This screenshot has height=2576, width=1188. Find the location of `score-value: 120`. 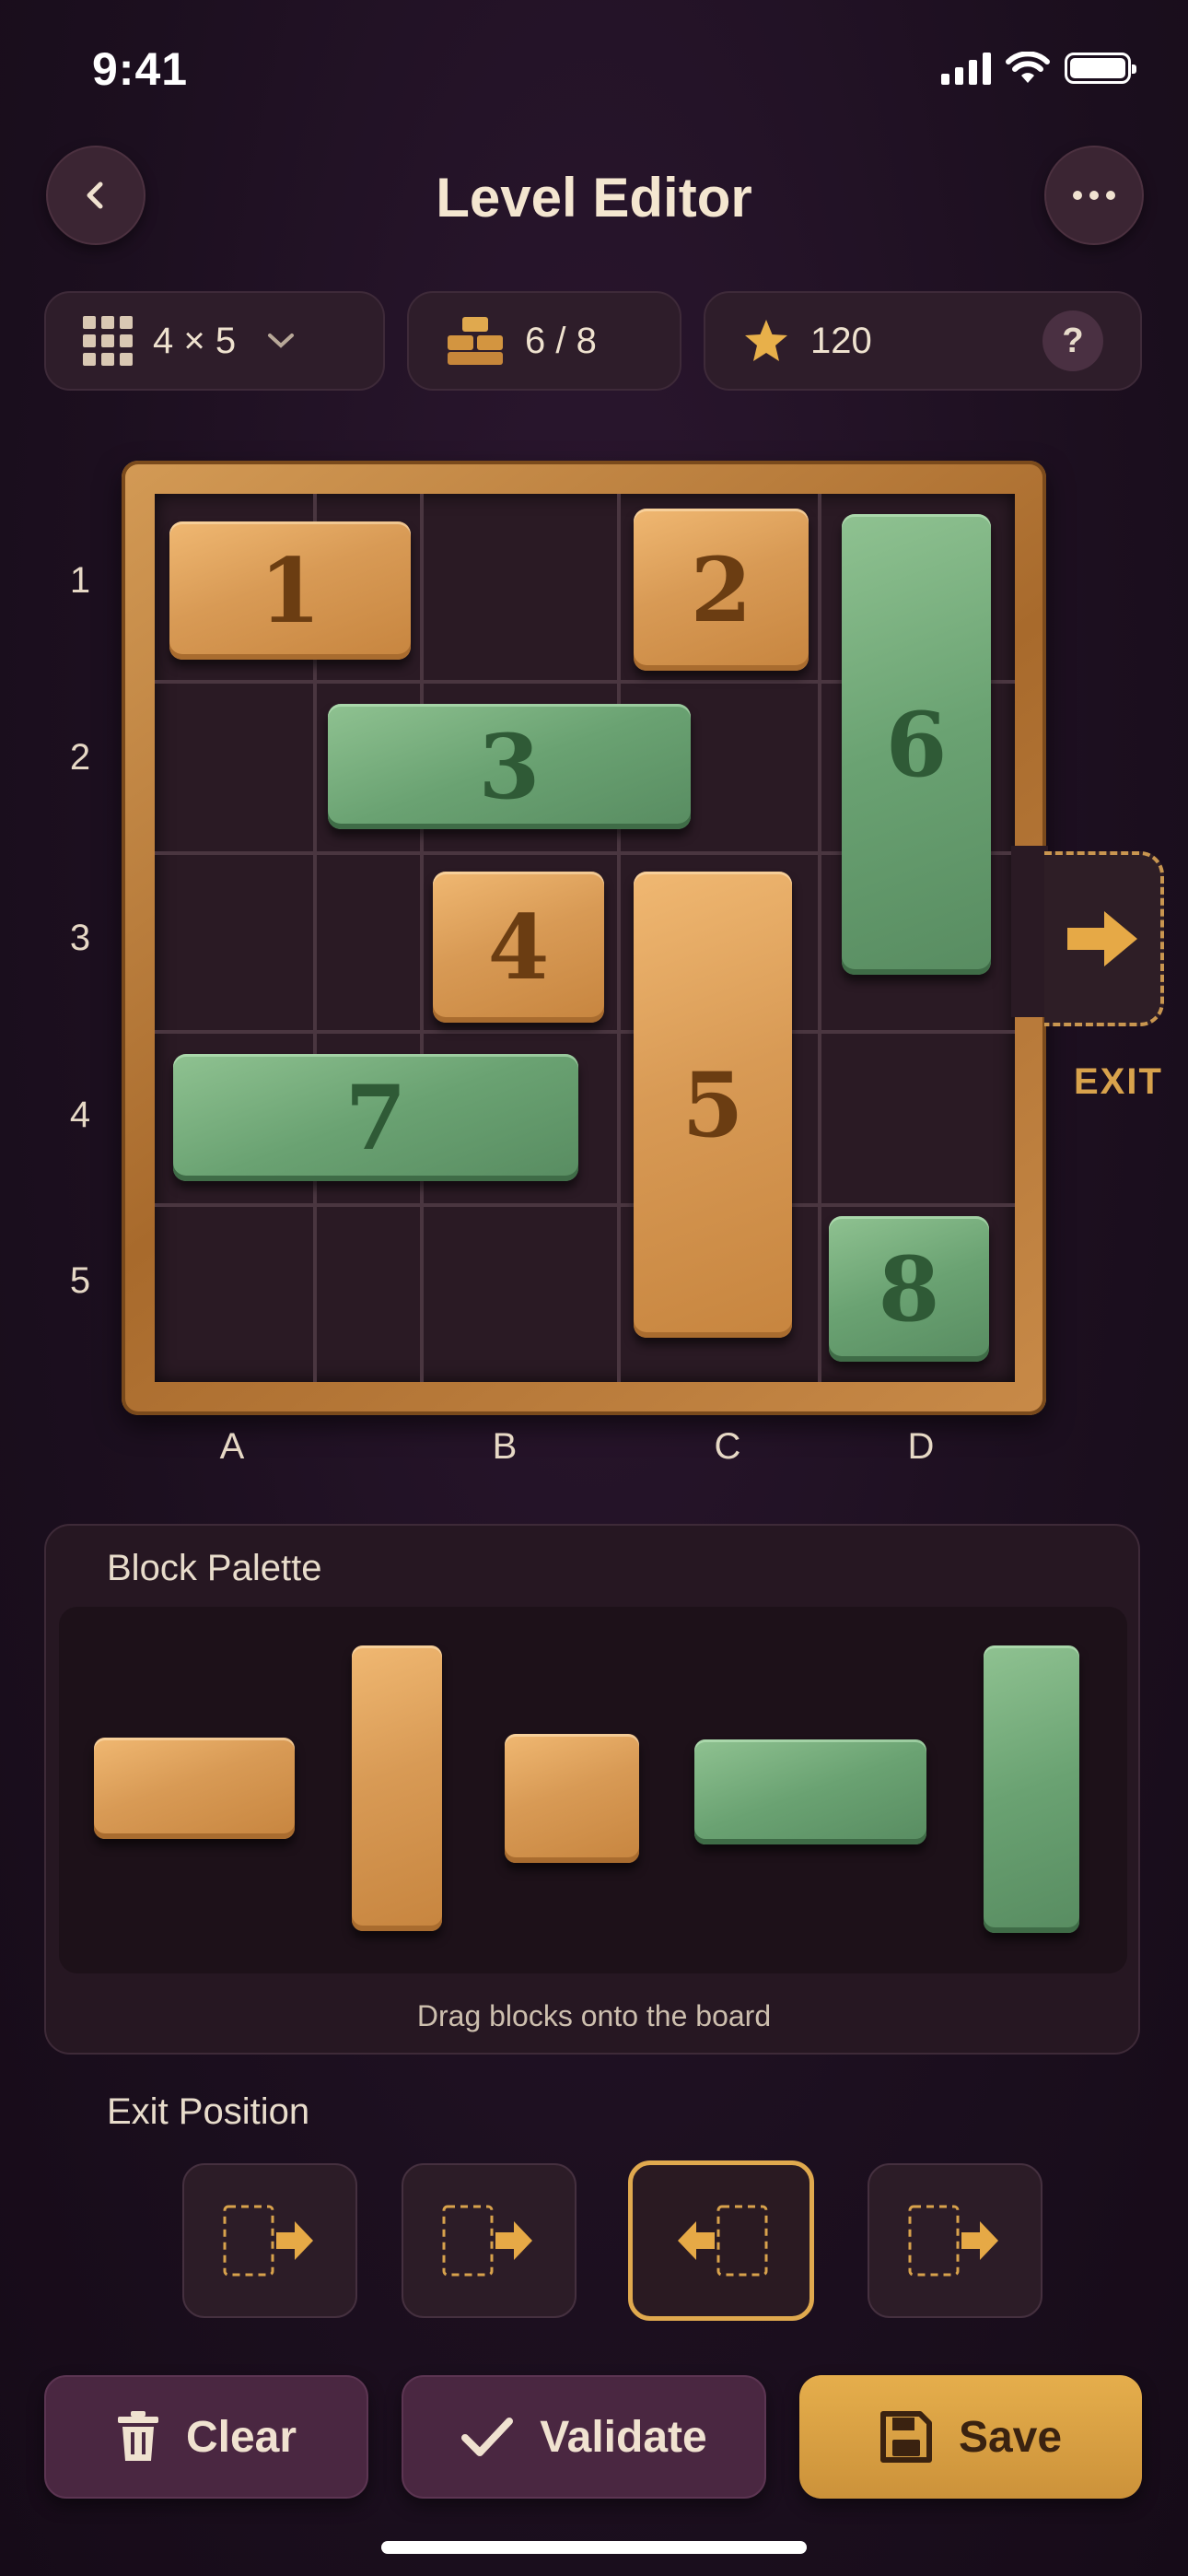

score-value: 120 is located at coordinates (841, 340).